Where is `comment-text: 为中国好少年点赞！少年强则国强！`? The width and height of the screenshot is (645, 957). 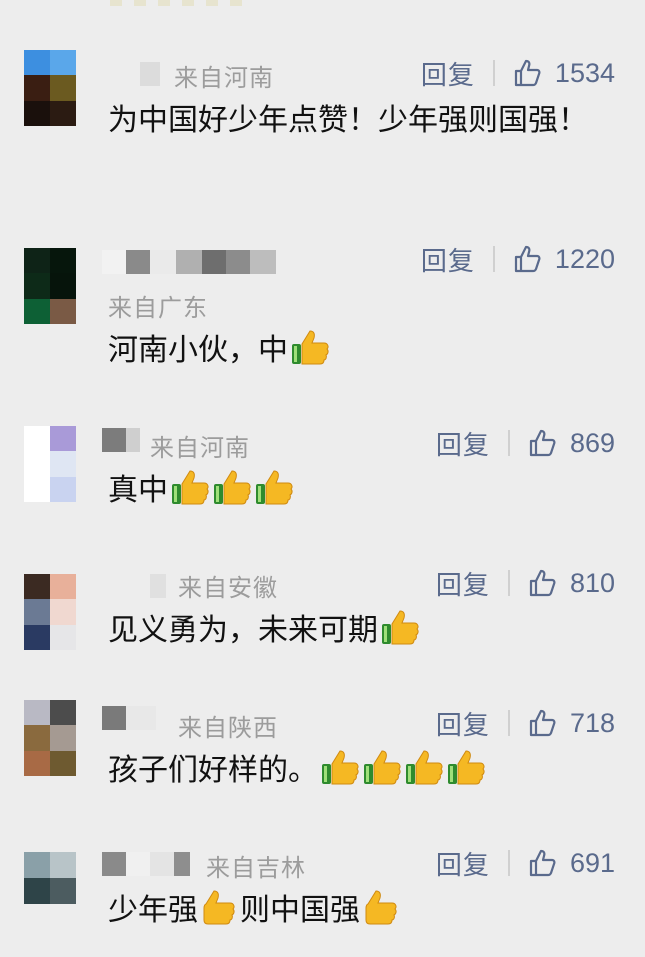 comment-text: 为中国好少年点赞！少年强则国强！ is located at coordinates (353, 121).